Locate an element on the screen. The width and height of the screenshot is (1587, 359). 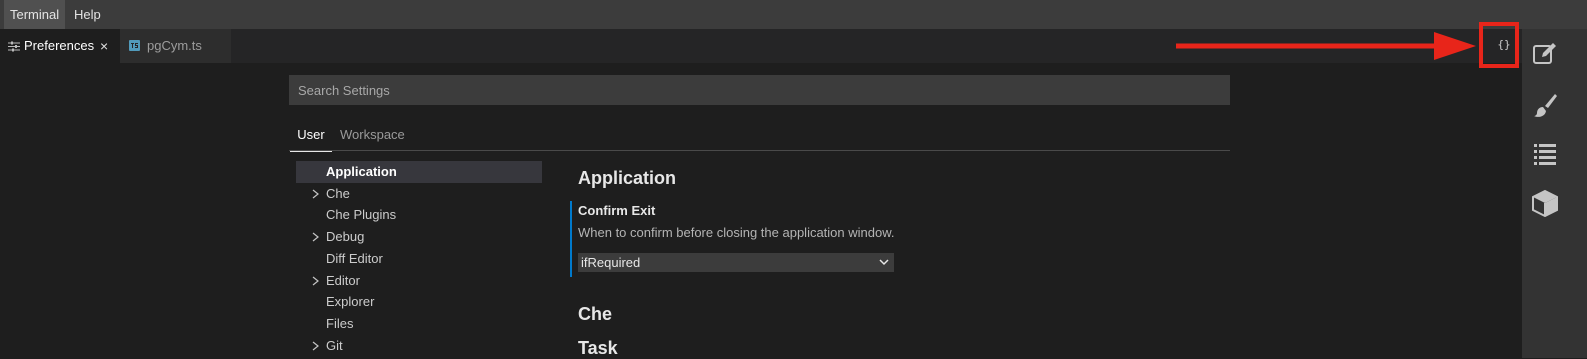
tab-preferences: Preferences × is located at coordinates (60, 46).